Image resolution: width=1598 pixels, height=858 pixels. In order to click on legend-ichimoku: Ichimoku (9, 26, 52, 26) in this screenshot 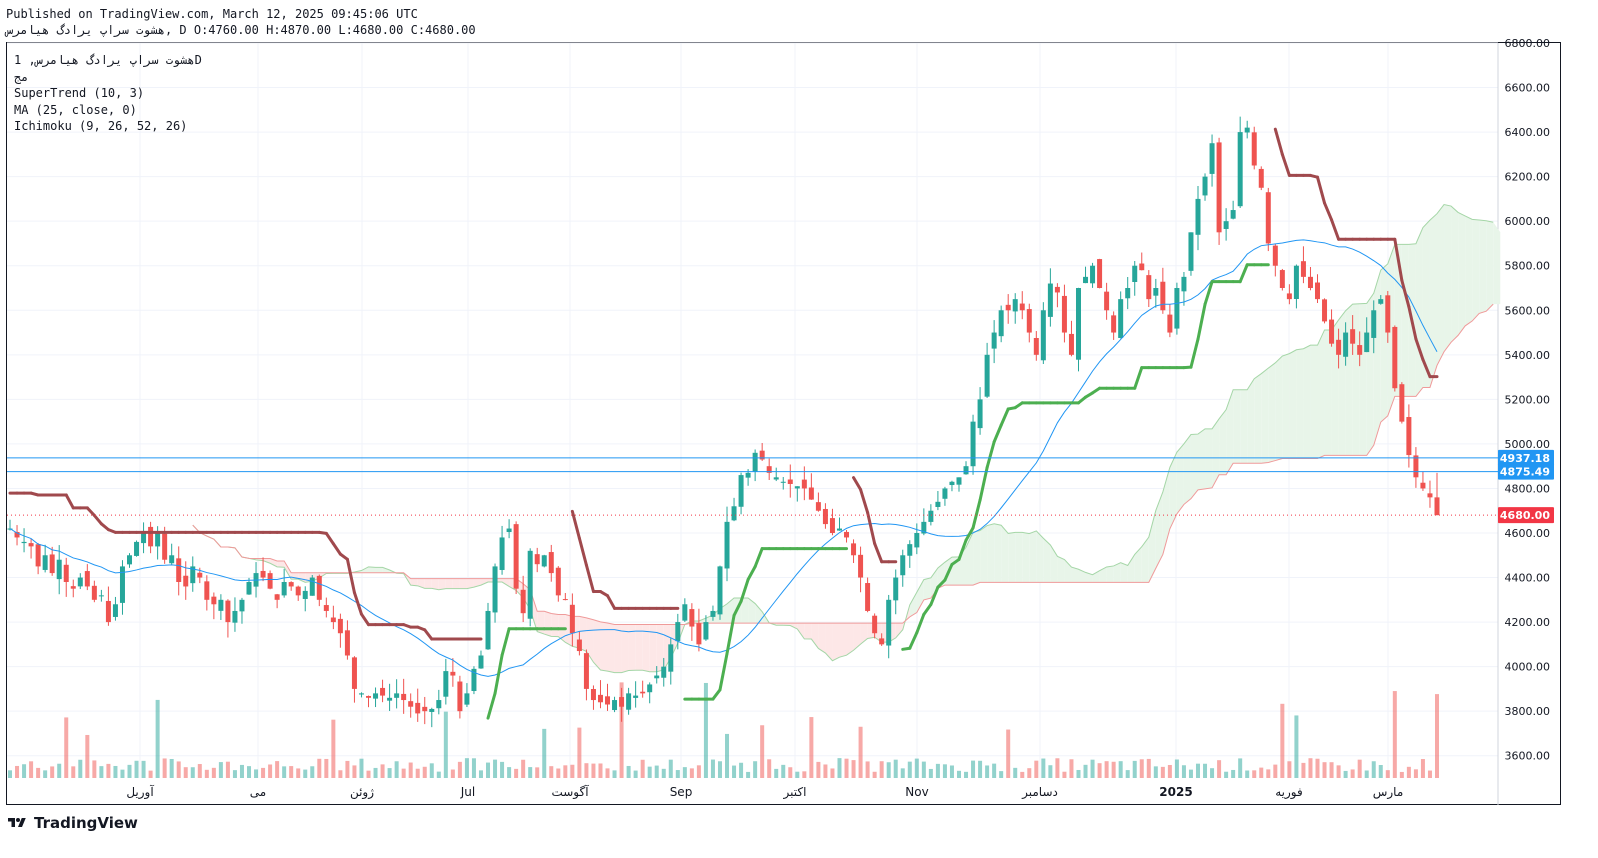, I will do `click(108, 126)`.